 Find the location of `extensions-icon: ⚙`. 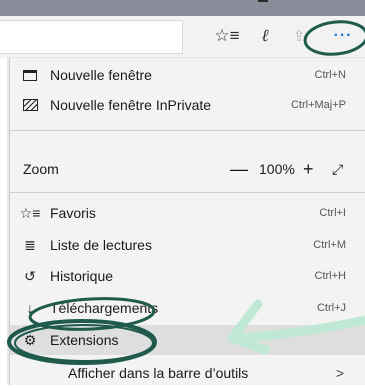

extensions-icon: ⚙ is located at coordinates (30, 339).